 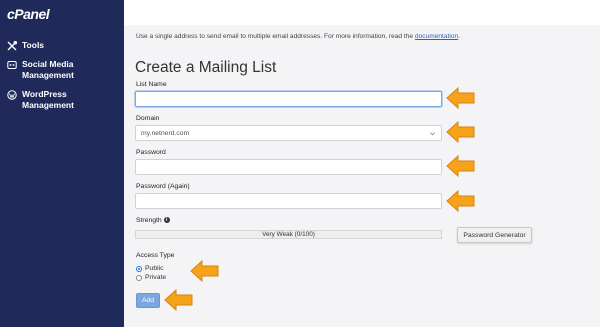 I want to click on password-strength-meter: Very Weak (0/100), so click(x=288, y=234).